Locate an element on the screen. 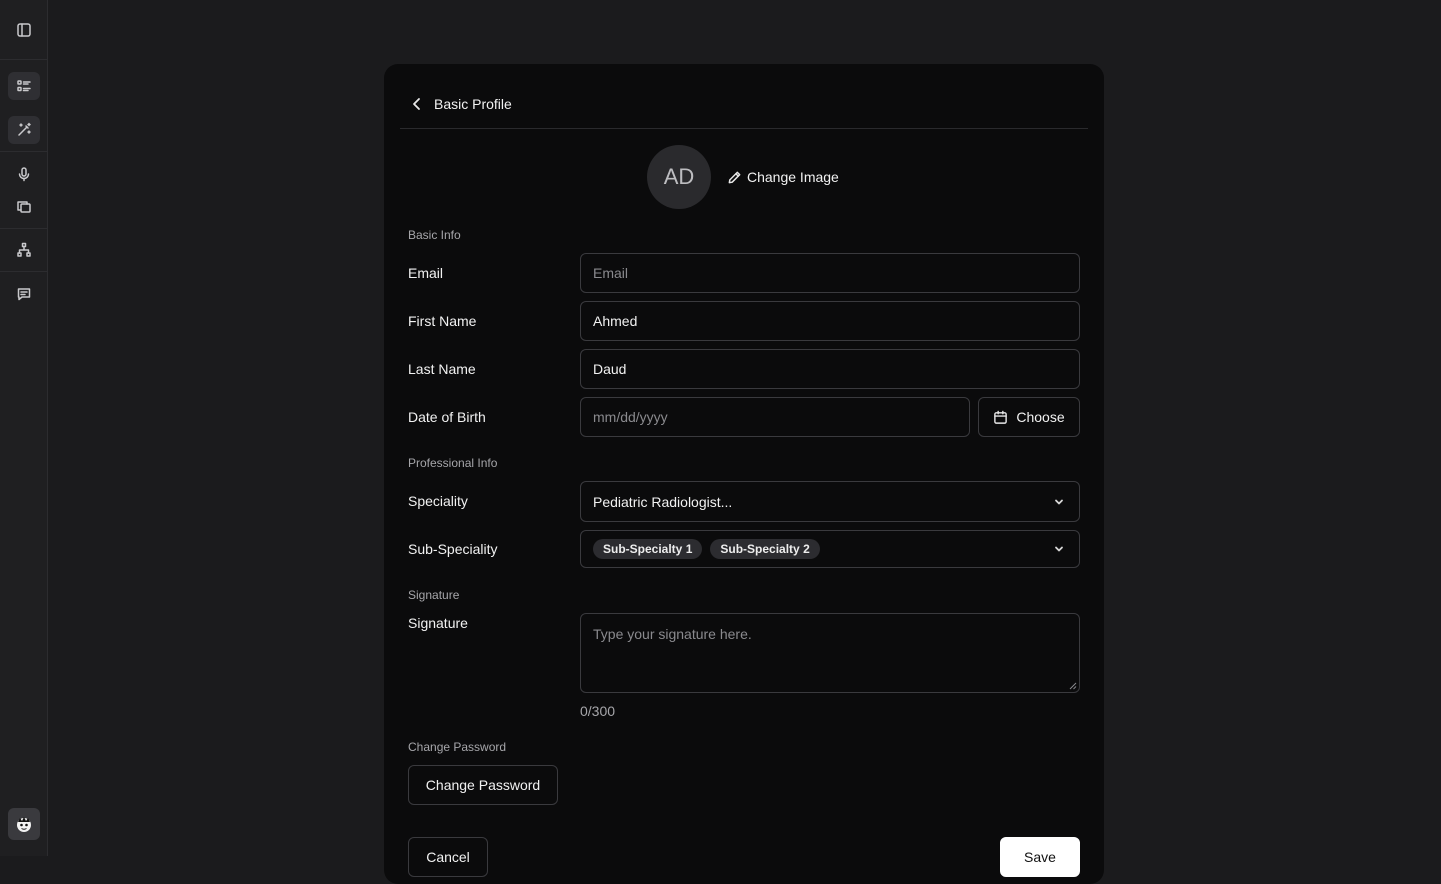 This screenshot has width=1441, height=884. change-image-button: Change Image is located at coordinates (783, 177).